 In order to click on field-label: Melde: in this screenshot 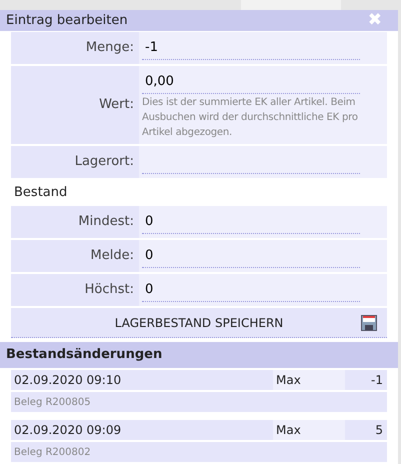, I will do `click(112, 256)`.